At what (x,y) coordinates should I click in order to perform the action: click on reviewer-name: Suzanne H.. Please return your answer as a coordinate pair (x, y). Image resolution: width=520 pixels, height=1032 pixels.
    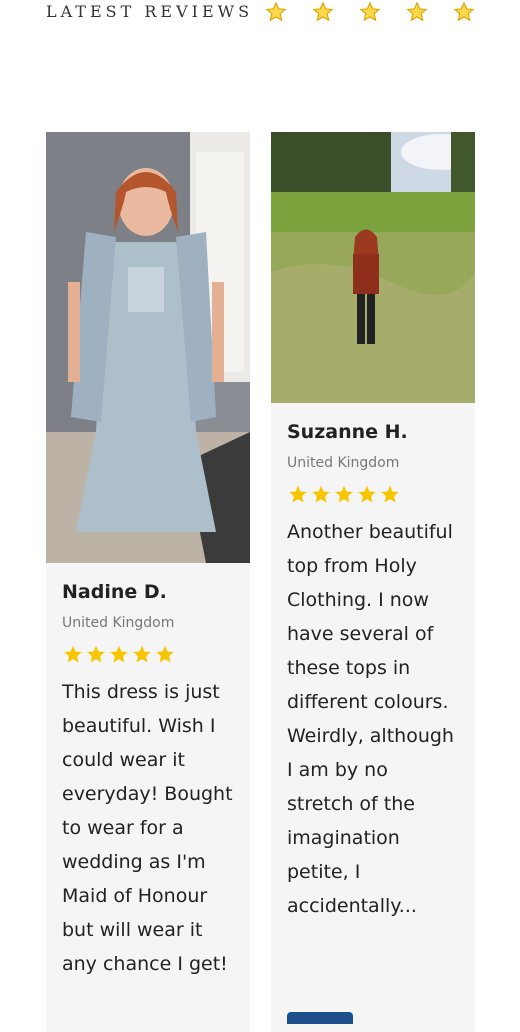
    Looking at the image, I should click on (347, 432).